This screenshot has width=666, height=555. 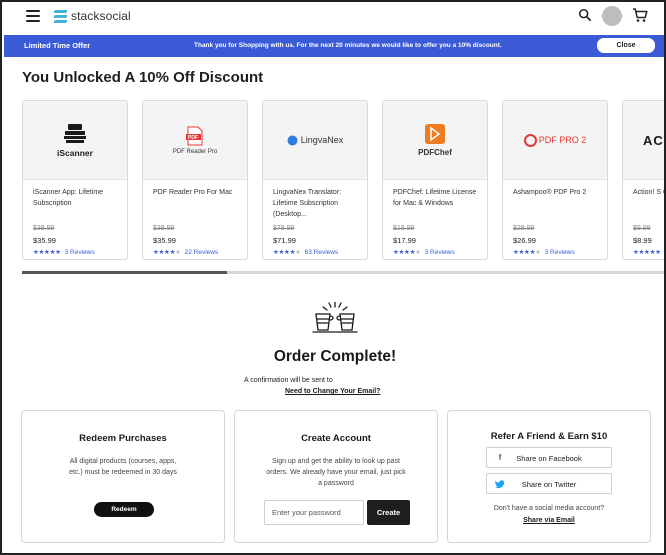 I want to click on product-rating: ★★★★★ 22 Reviews, so click(x=186, y=252).